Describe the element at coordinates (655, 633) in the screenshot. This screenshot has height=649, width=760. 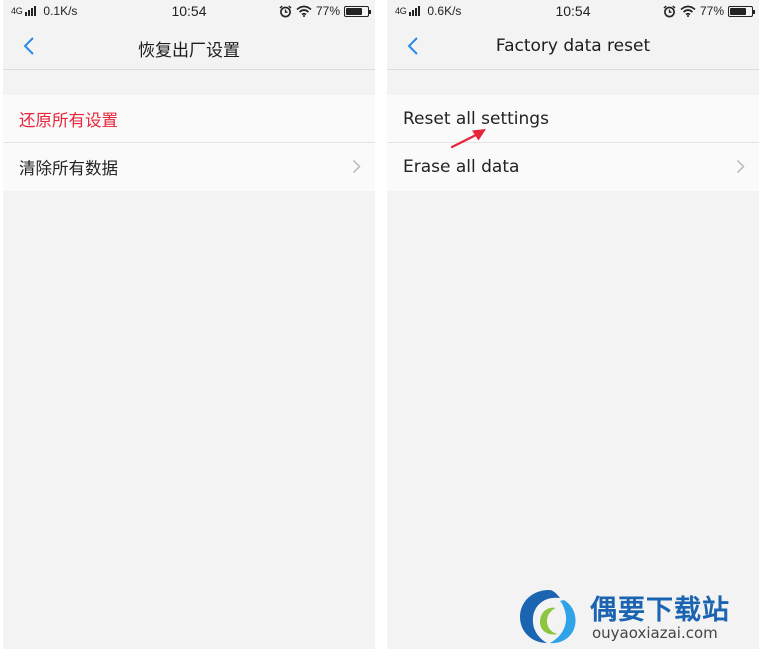
I see `watermark-url: ouyaoxiazai.com` at that location.